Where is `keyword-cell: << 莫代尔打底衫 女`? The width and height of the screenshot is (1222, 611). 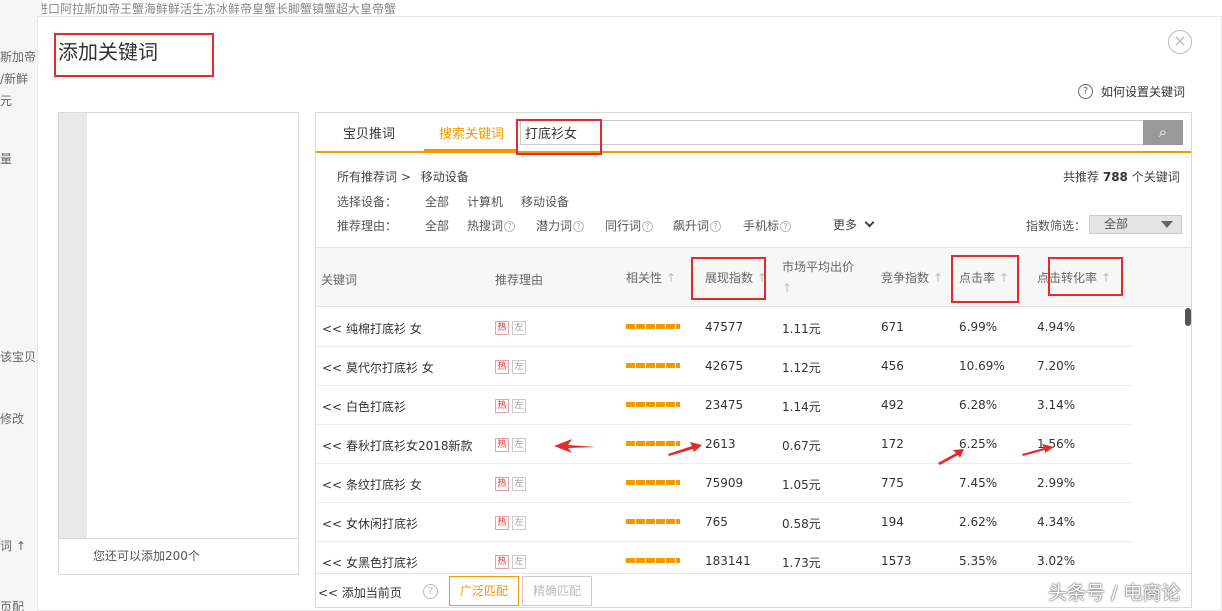
keyword-cell: << 莫代尔打底衫 女 is located at coordinates (378, 367).